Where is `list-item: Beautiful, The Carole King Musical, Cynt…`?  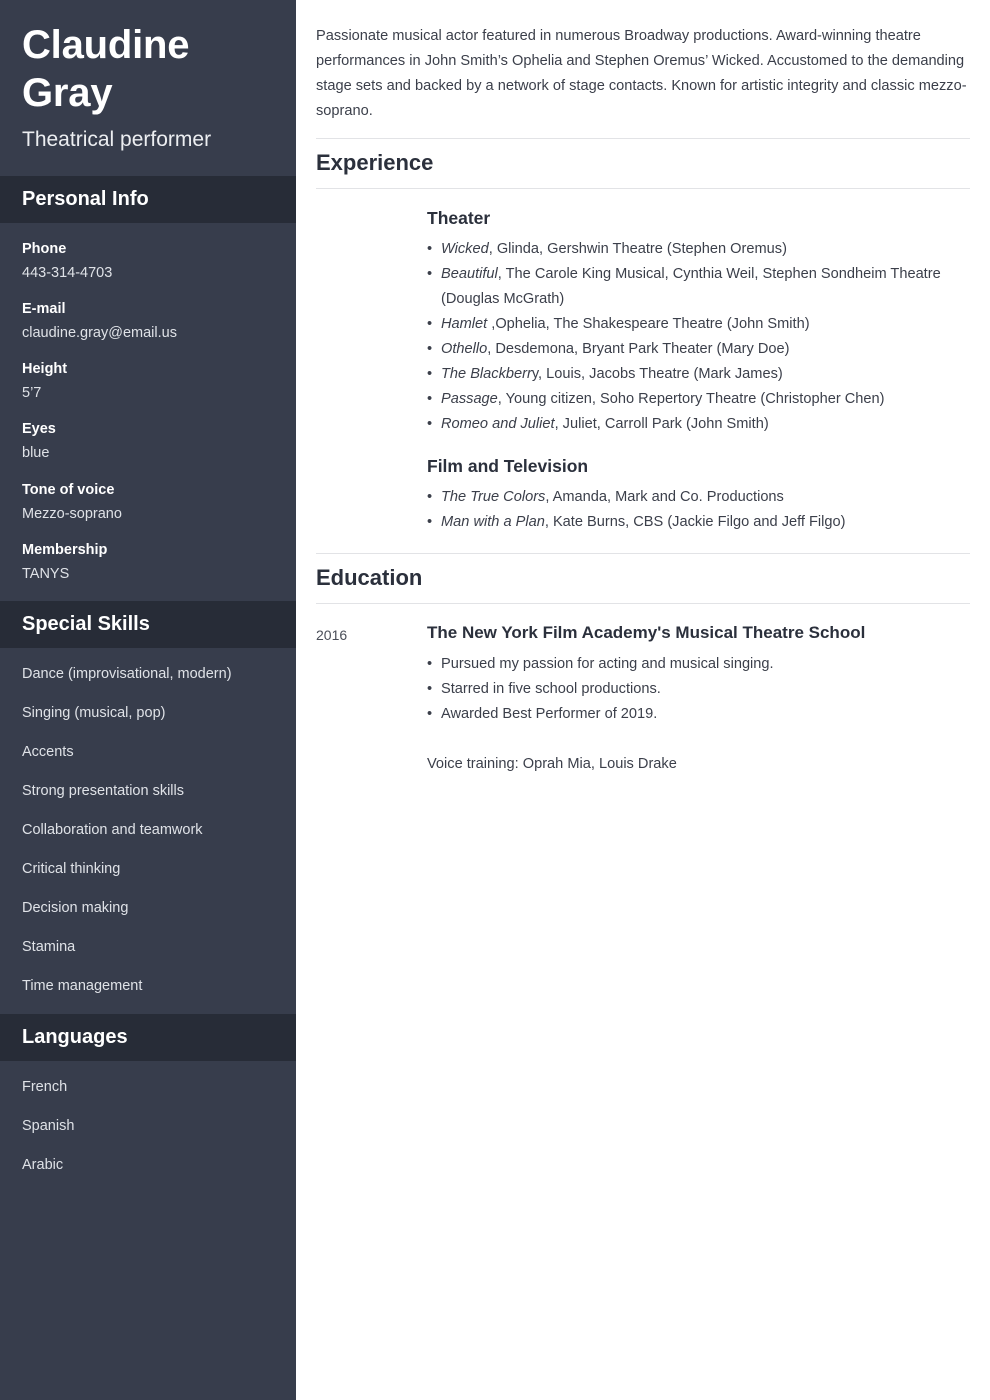
list-item: Beautiful, The Carole King Musical, Cynt… is located at coordinates (698, 287).